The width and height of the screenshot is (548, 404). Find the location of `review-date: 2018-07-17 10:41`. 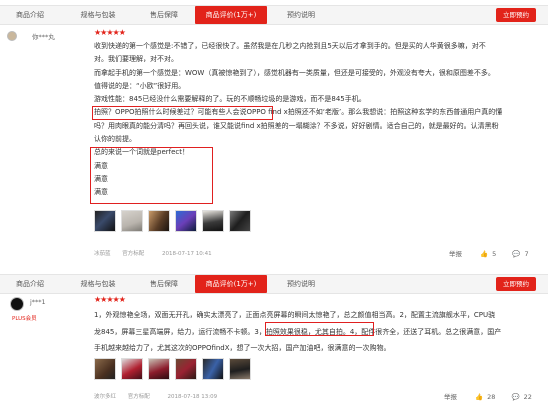

review-date: 2018-07-17 10:41 is located at coordinates (187, 254).